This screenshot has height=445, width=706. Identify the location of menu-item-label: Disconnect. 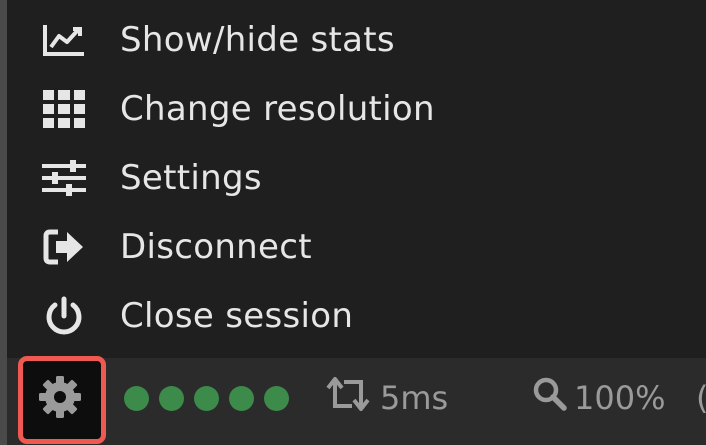
(216, 246).